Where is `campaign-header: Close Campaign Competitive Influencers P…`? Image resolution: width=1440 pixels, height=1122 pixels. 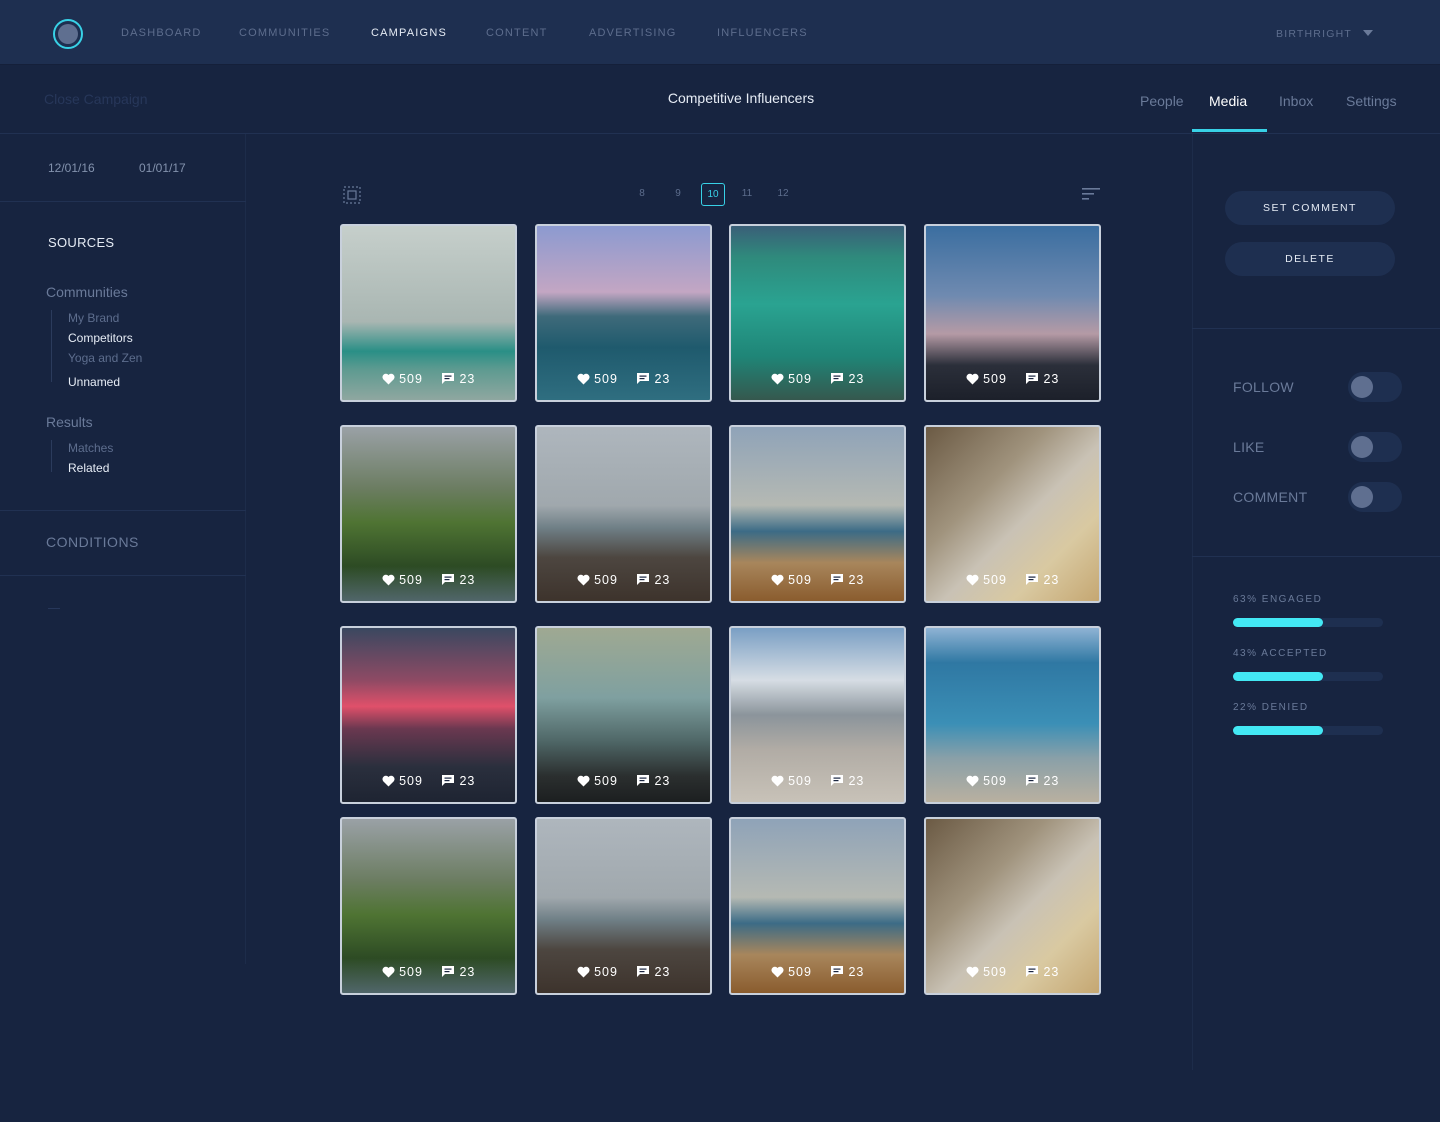
campaign-header: Close Campaign Competitive Influencers P… is located at coordinates (720, 99).